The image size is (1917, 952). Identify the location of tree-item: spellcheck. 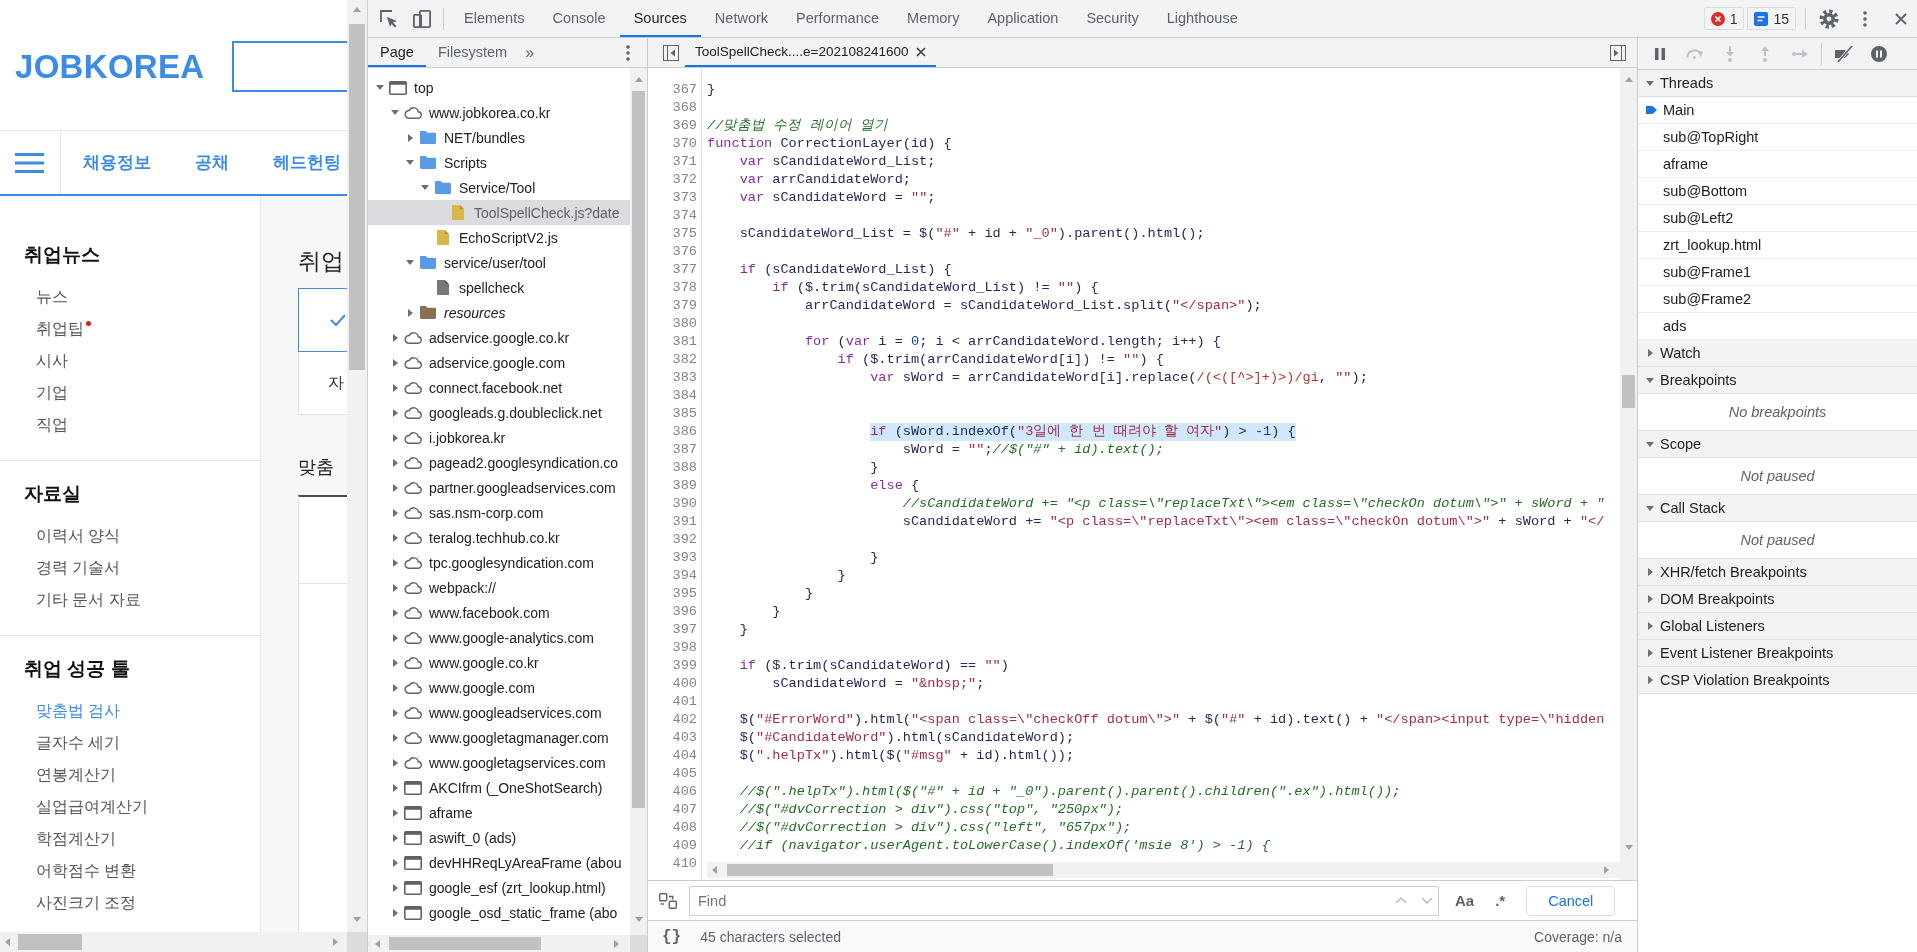
(499, 287).